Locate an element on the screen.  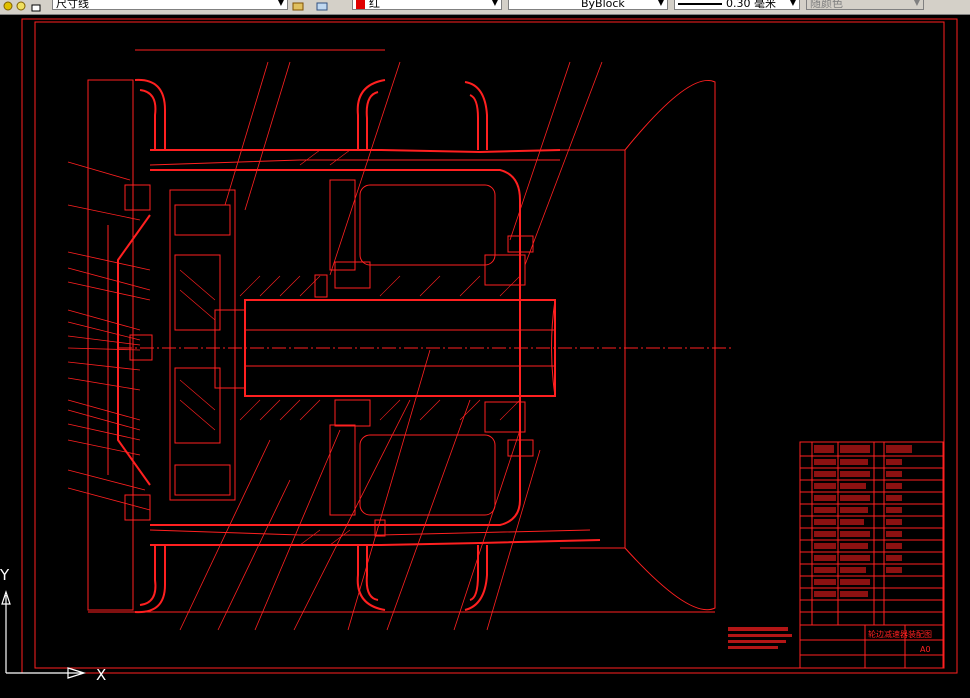
hub-cavity-top is located at coordinates (427, 225).